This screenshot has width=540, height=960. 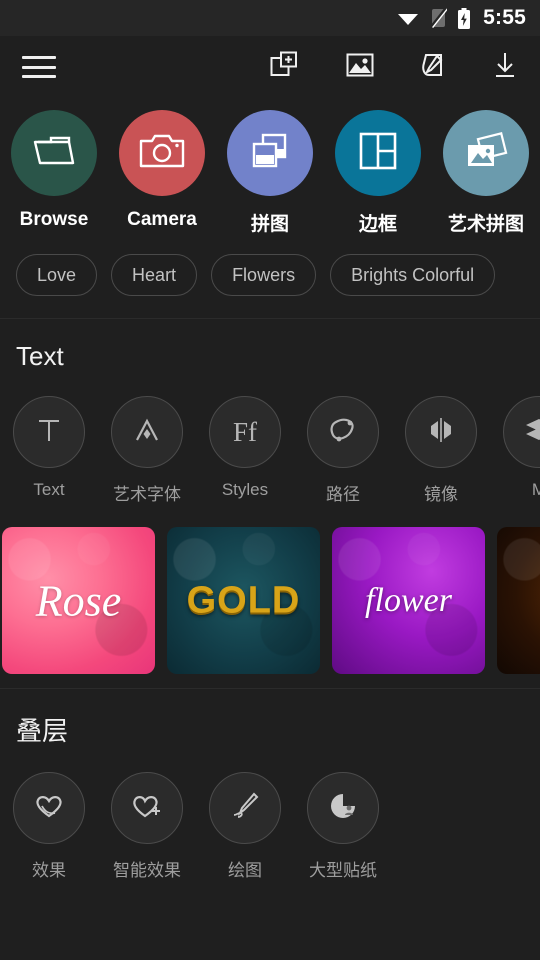 I want to click on art-collage-icon, so click(x=486, y=153).